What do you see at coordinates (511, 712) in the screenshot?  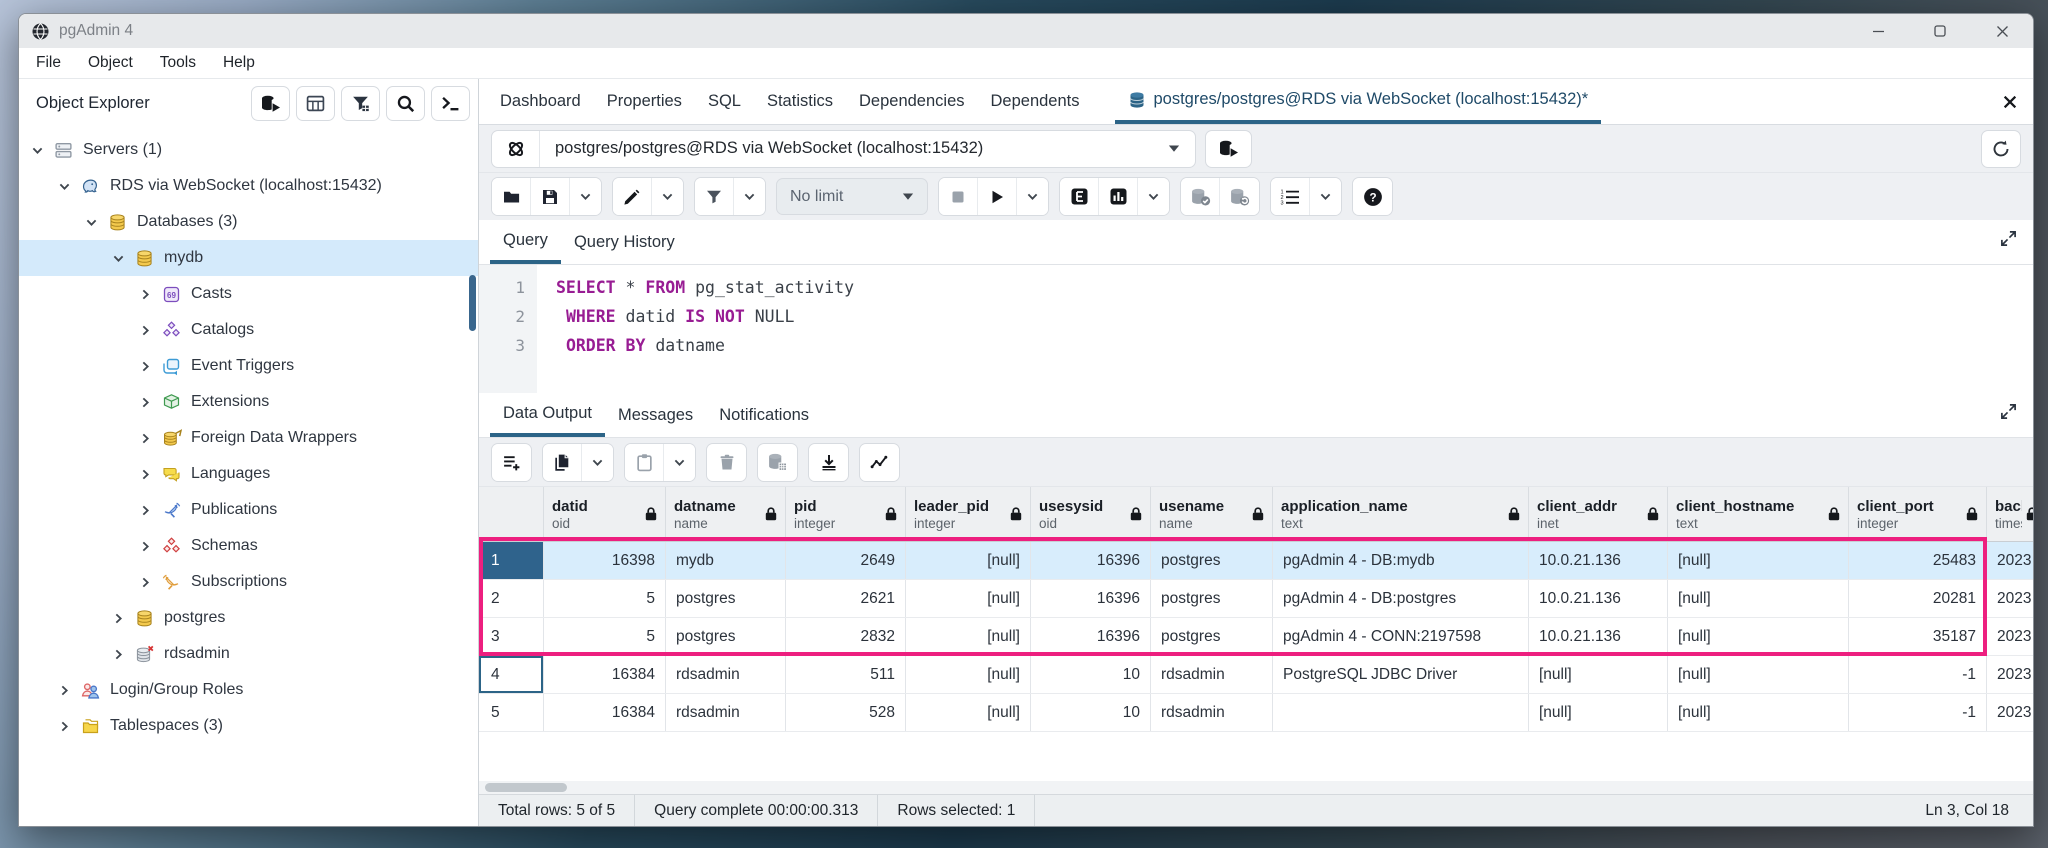 I see `row-number: 5` at bounding box center [511, 712].